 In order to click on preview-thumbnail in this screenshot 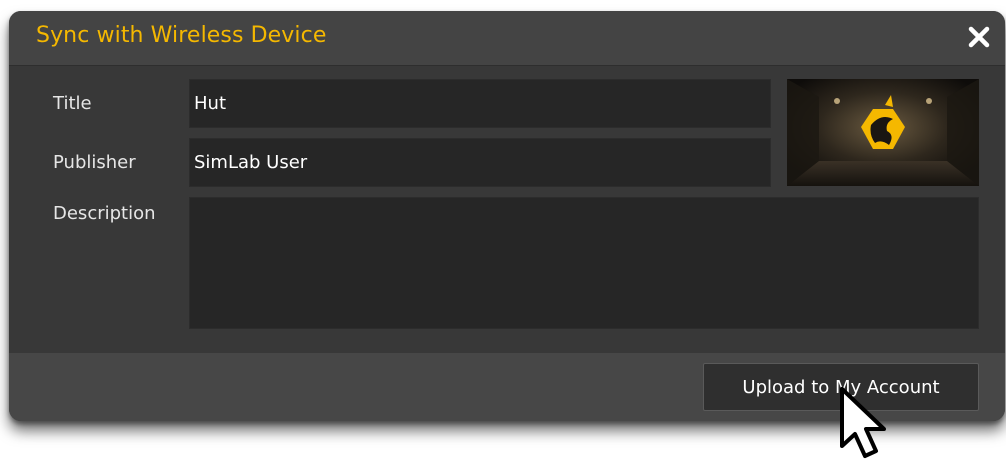, I will do `click(883, 132)`.